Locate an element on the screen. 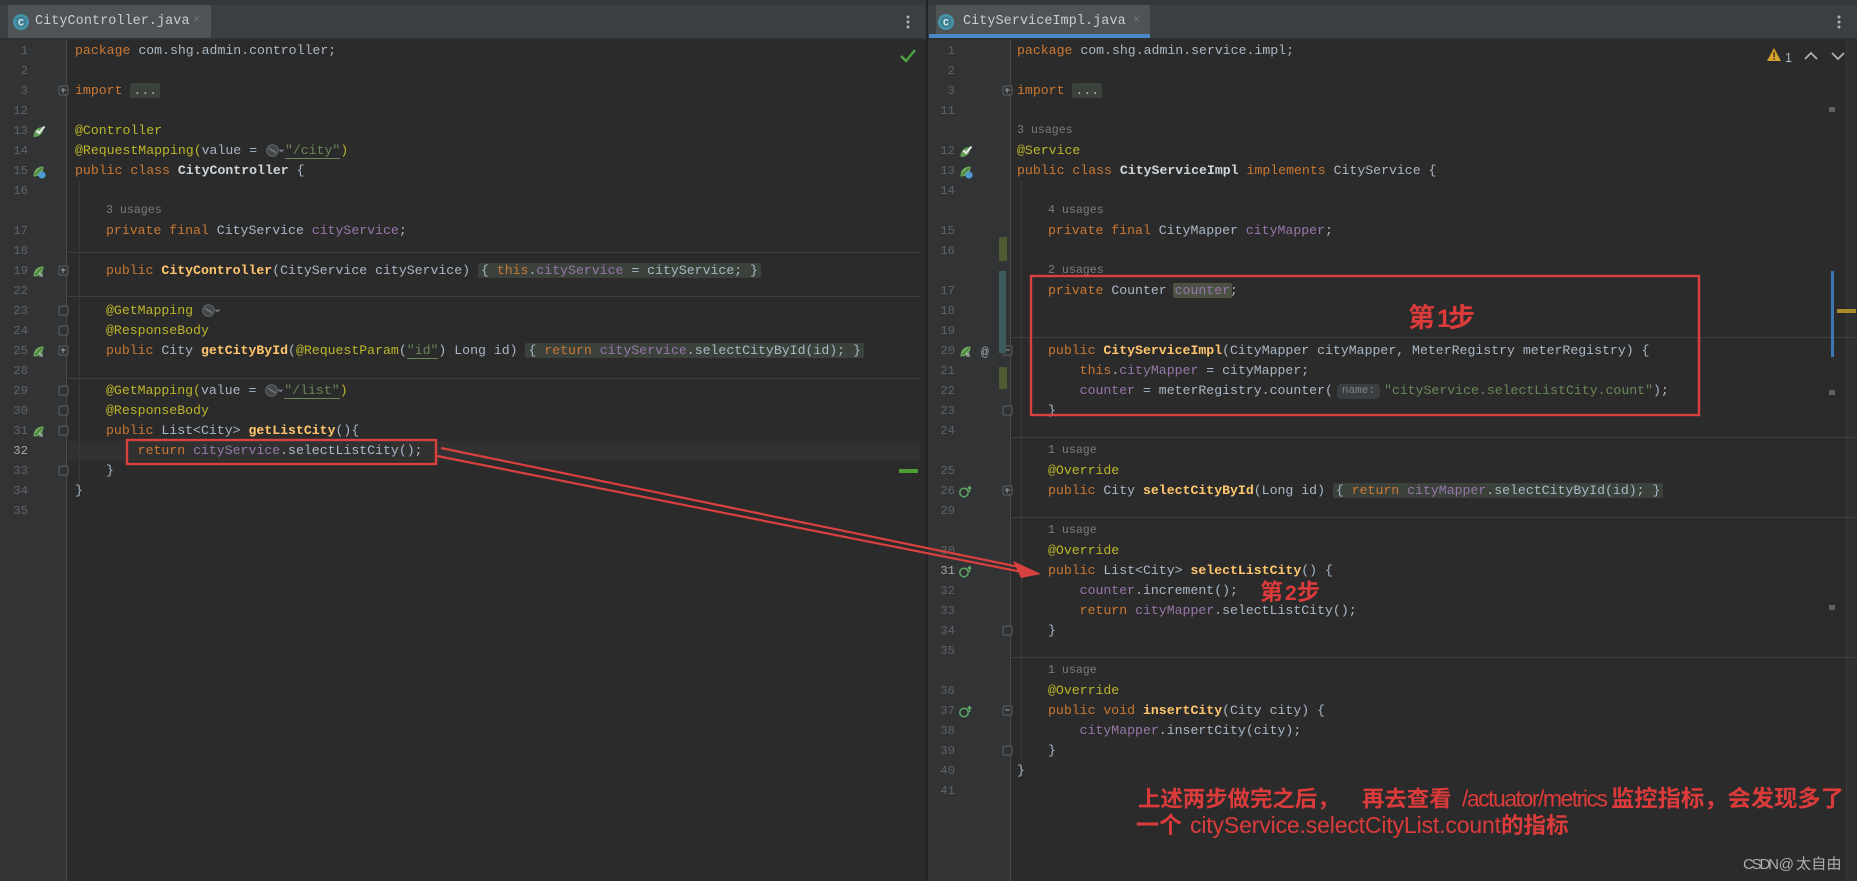 The height and width of the screenshot is (881, 1857). svg-text:cityService.selectCityList.cou: cityService.selectCityList.count is located at coordinates (1346, 825).